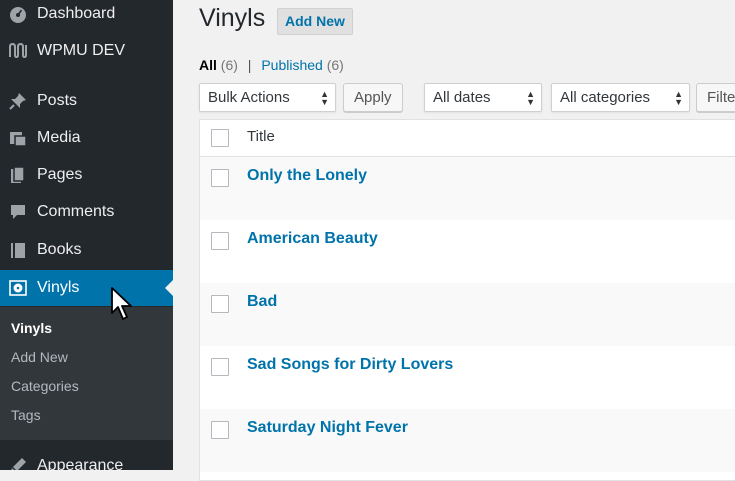 The image size is (735, 481). I want to click on submenu-categories: Categories, so click(45, 386).